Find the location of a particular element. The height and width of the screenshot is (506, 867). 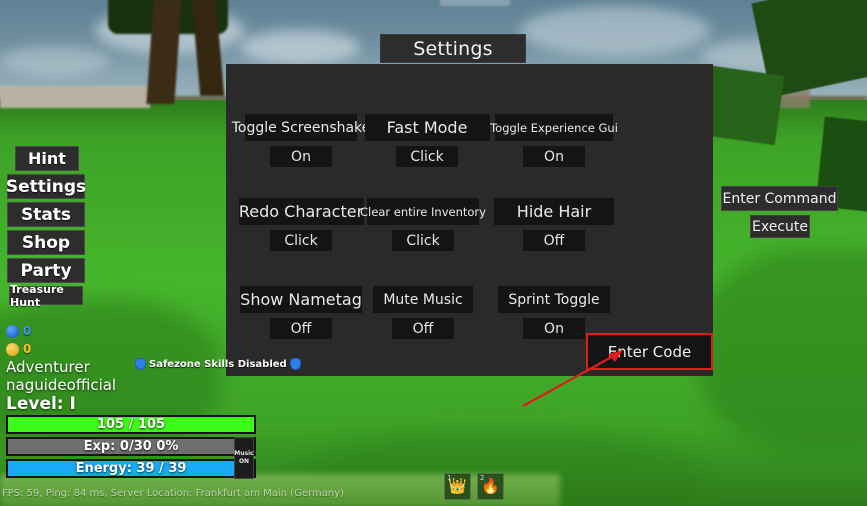

setting-option-4: Clear entire Inventory Click is located at coordinates (423, 224).